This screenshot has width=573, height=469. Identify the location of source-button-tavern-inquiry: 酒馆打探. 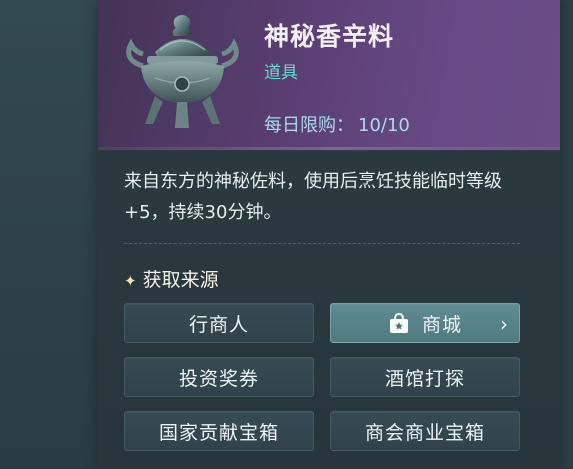
(425, 377).